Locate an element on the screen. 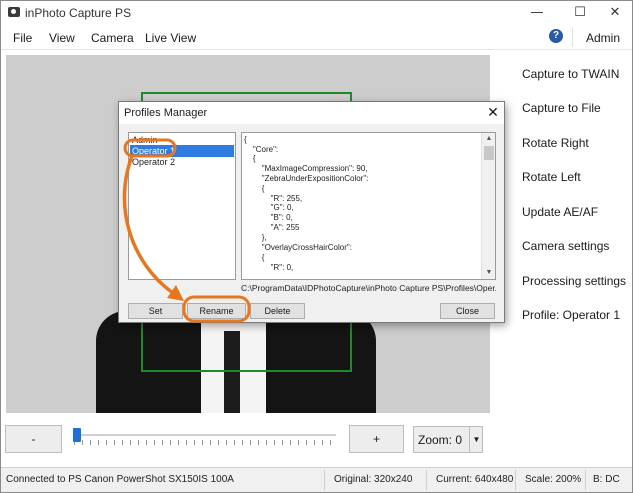 The height and width of the screenshot is (493, 633). rotate-right-button: Rotate Right is located at coordinates (555, 143).